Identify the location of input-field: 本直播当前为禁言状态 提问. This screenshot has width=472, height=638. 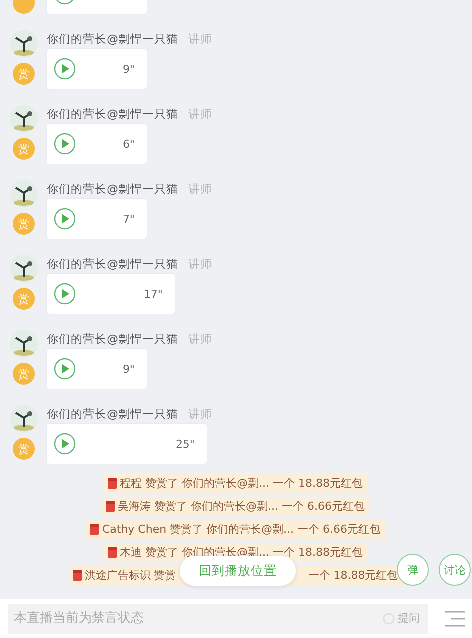
(218, 619).